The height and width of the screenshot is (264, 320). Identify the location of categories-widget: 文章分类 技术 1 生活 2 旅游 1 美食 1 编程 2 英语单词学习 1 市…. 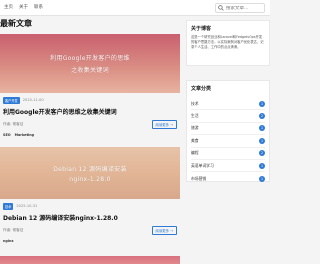
(228, 131).